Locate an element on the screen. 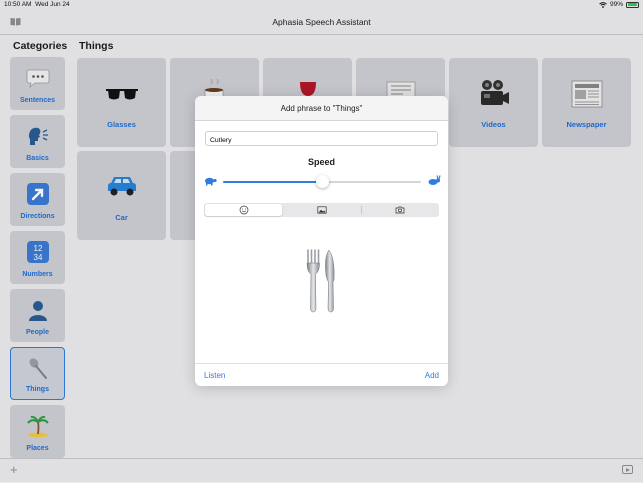  speed-slider is located at coordinates (322, 181).